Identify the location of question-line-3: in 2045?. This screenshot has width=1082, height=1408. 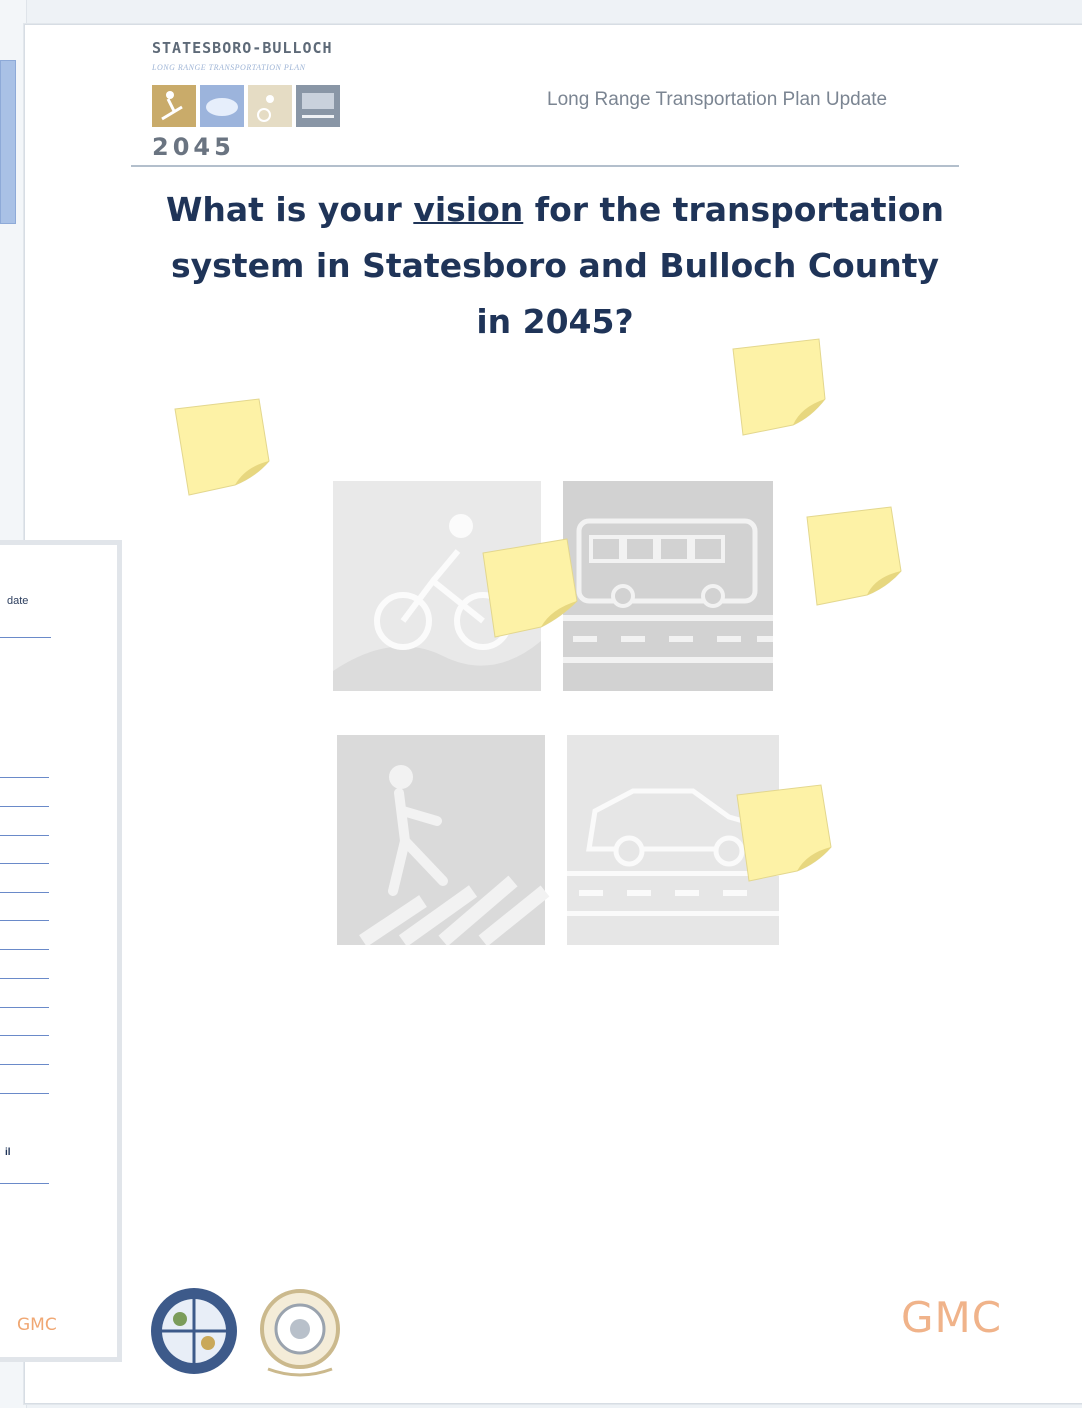
(555, 321).